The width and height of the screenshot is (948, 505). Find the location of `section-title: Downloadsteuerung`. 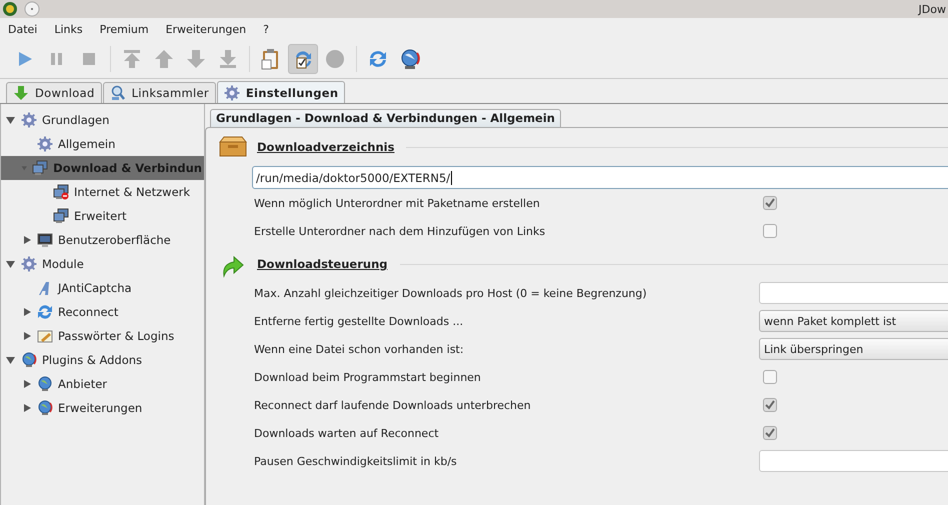

section-title: Downloadsteuerung is located at coordinates (322, 264).